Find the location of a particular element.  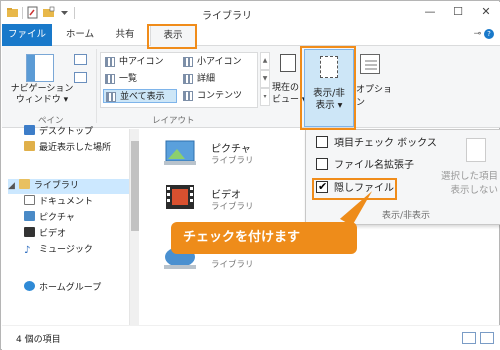

ribbon-controls: ⊸ ? is located at coordinates (484, 34).